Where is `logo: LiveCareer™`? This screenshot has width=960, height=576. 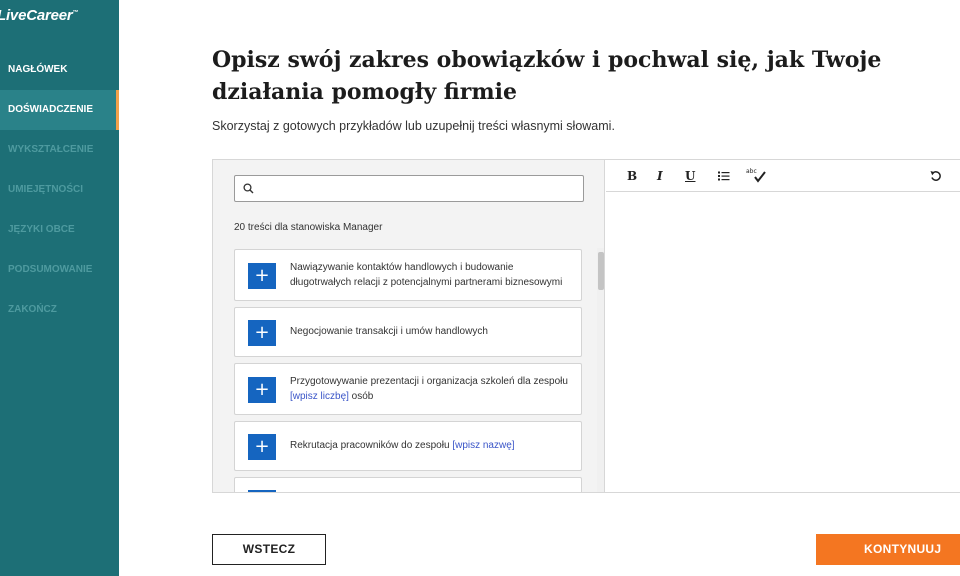 logo: LiveCareer™ is located at coordinates (39, 15).